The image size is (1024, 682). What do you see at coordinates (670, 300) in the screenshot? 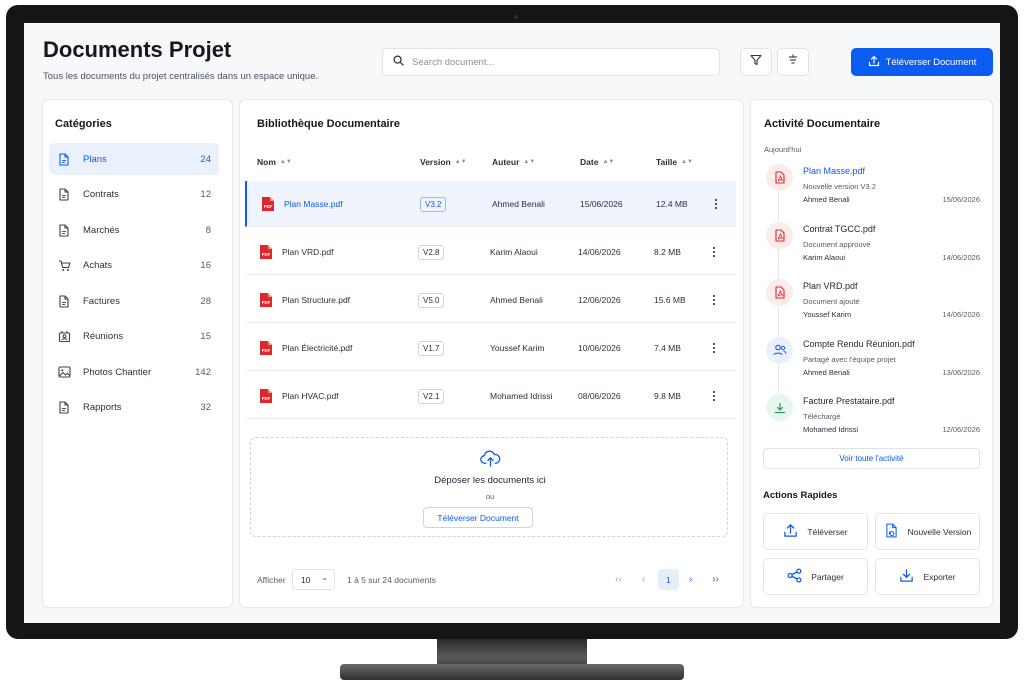
I see `size-cell: 15.6 MB` at bounding box center [670, 300].